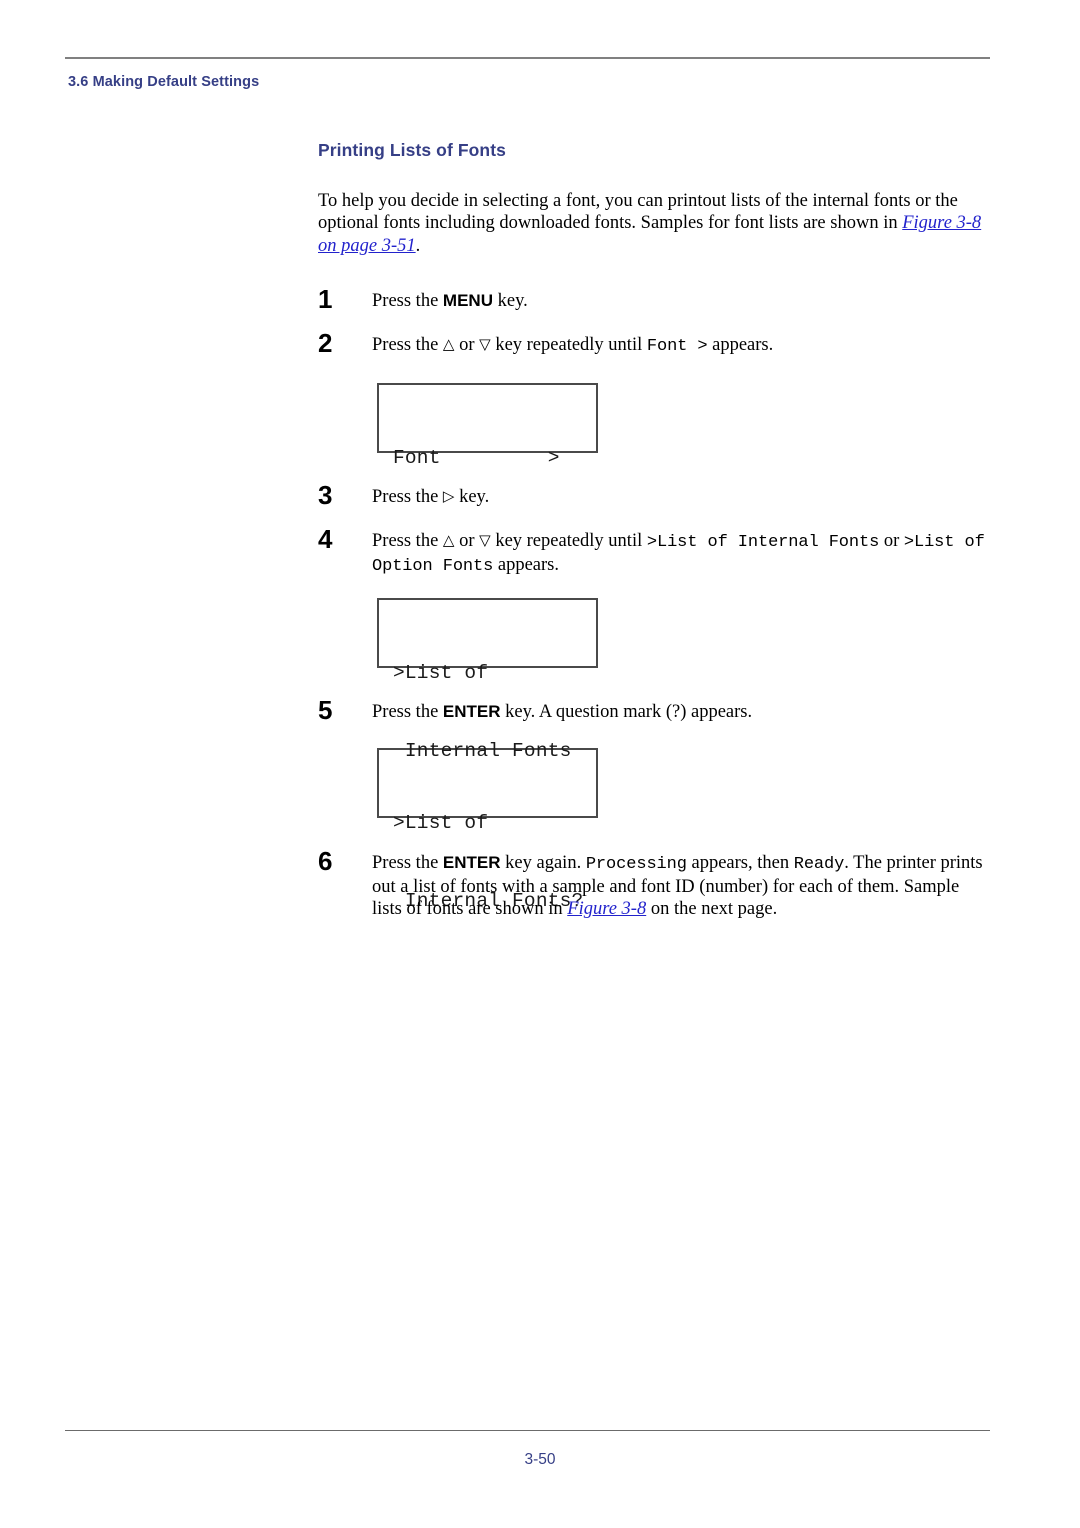  Describe the element at coordinates (510, 301) in the screenshot. I see `step-1-post: key.` at that location.